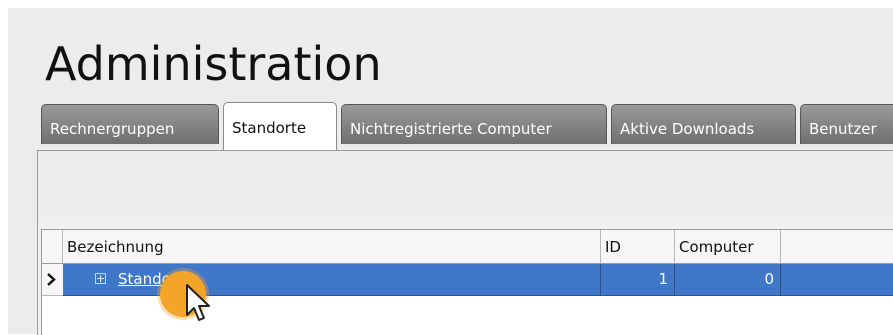 This screenshot has width=893, height=335. I want to click on row-indicator, so click(53, 280).